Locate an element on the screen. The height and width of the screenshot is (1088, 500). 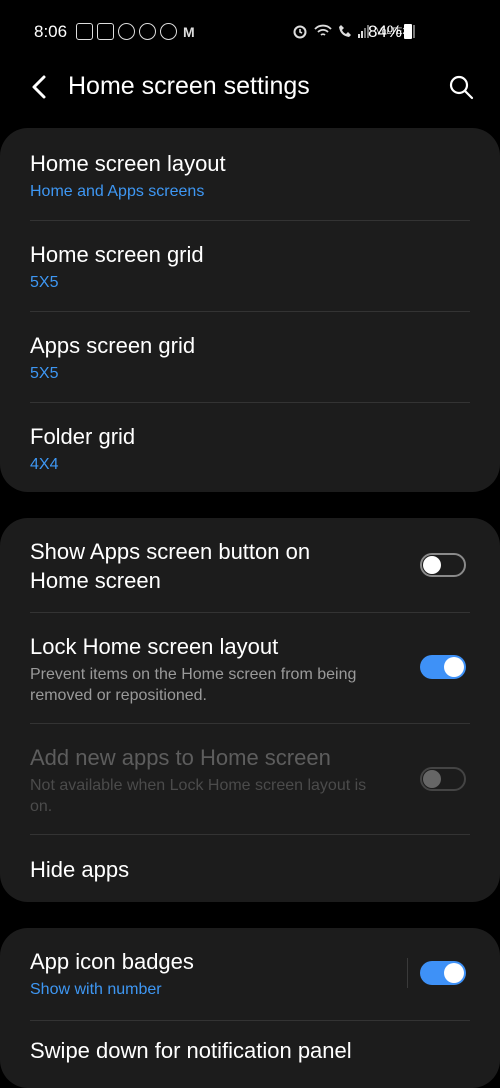
folder-grid-label: Folder grid is located at coordinates (83, 436).